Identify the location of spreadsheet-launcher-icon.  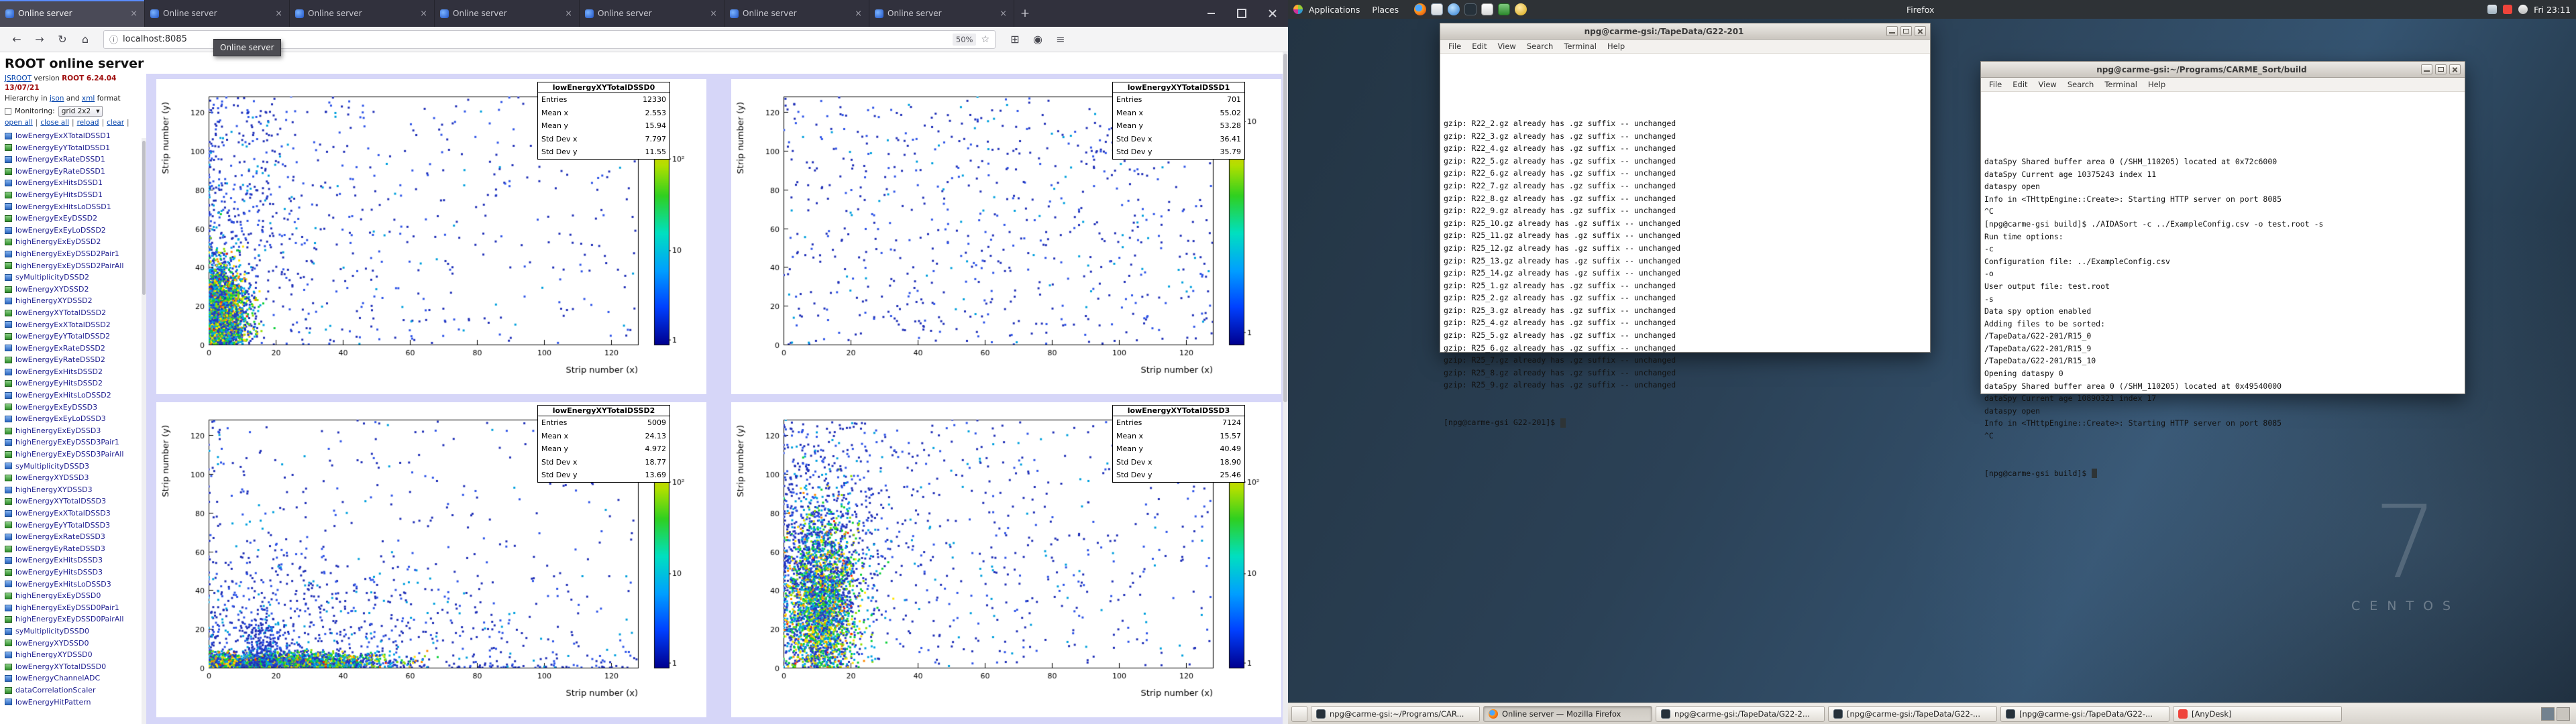
(1504, 9).